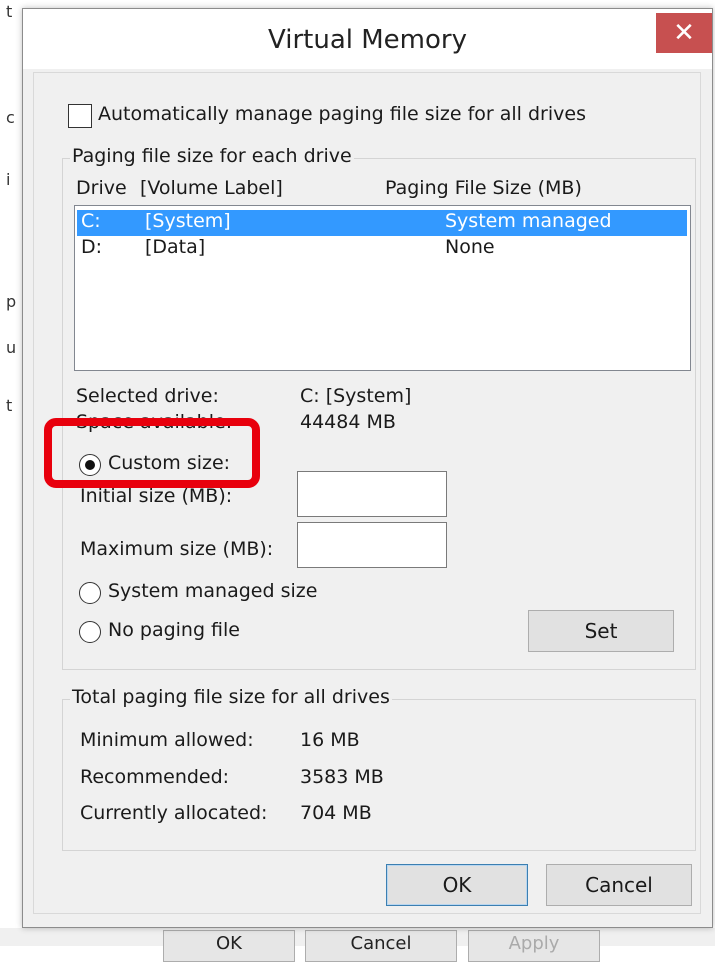  Describe the element at coordinates (175, 247) in the screenshot. I see `drive-volume-label: [Data]` at that location.